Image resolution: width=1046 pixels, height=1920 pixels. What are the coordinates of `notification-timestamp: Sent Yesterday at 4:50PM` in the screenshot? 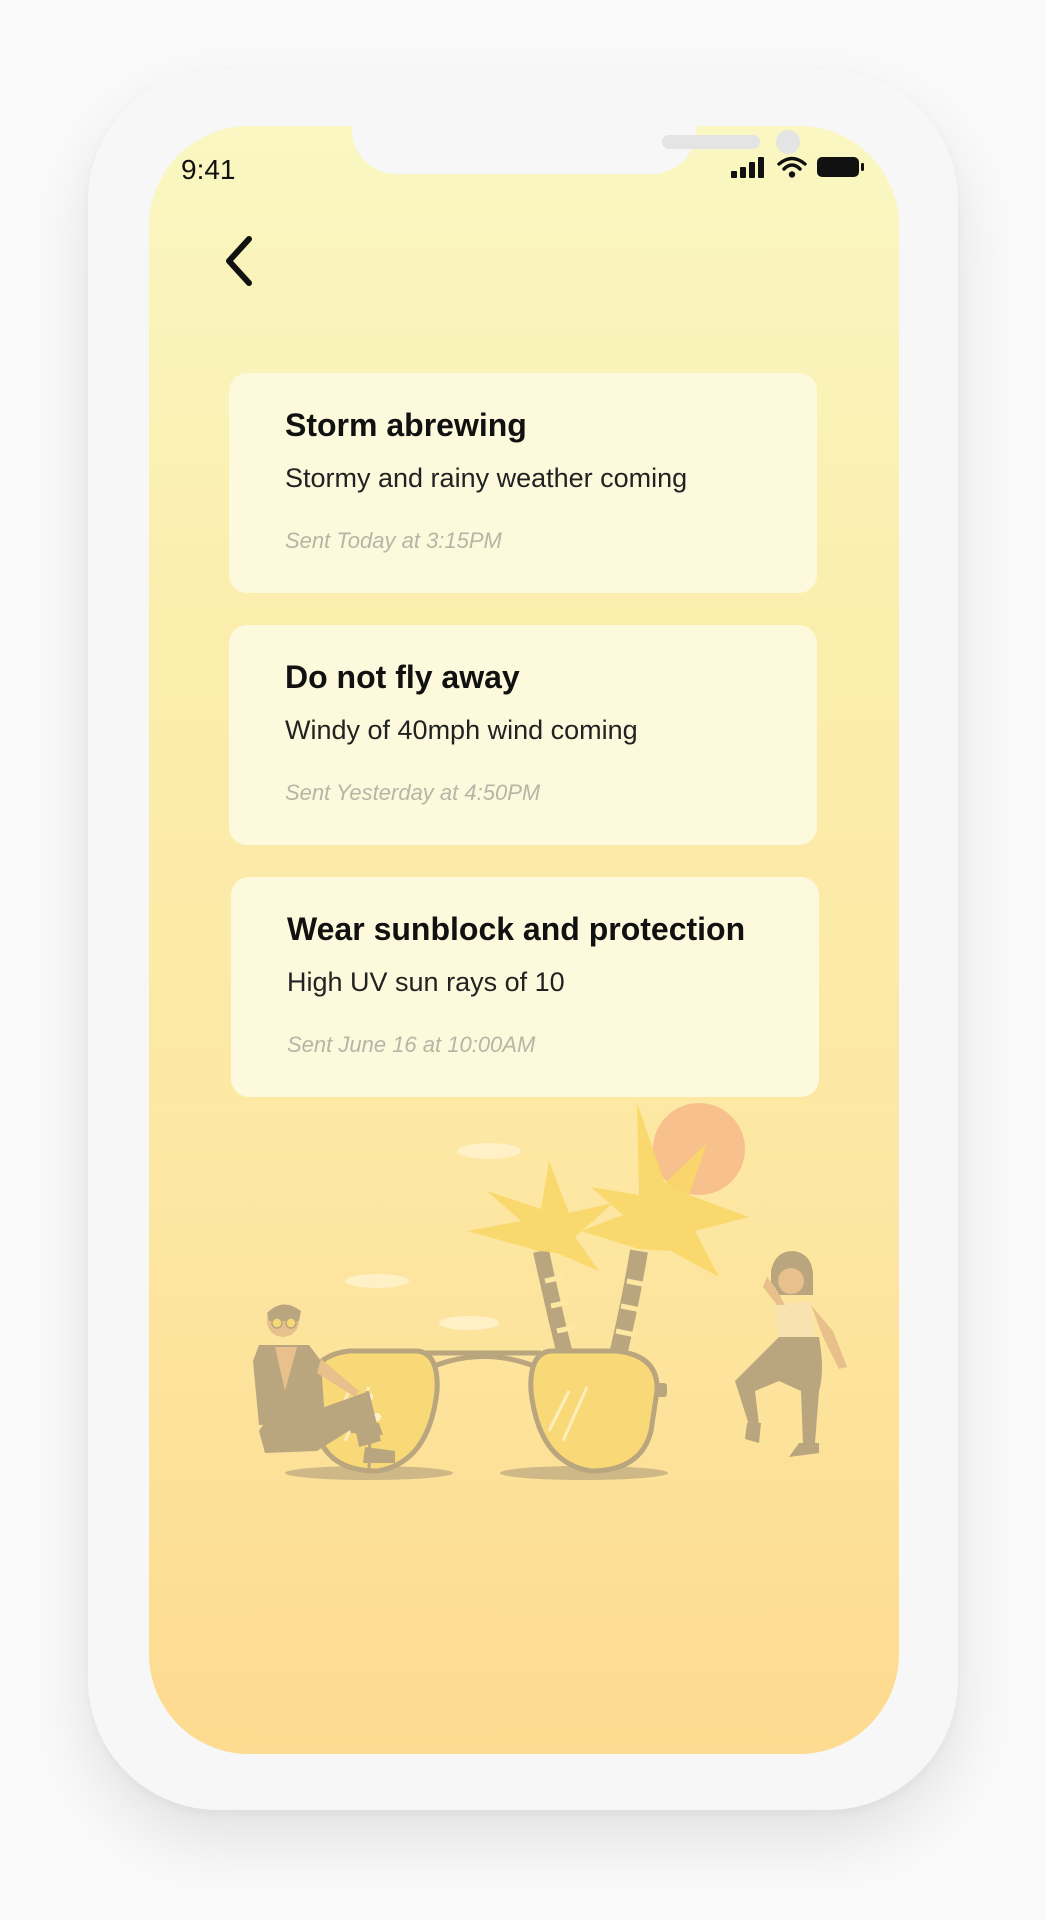 It's located at (413, 792).